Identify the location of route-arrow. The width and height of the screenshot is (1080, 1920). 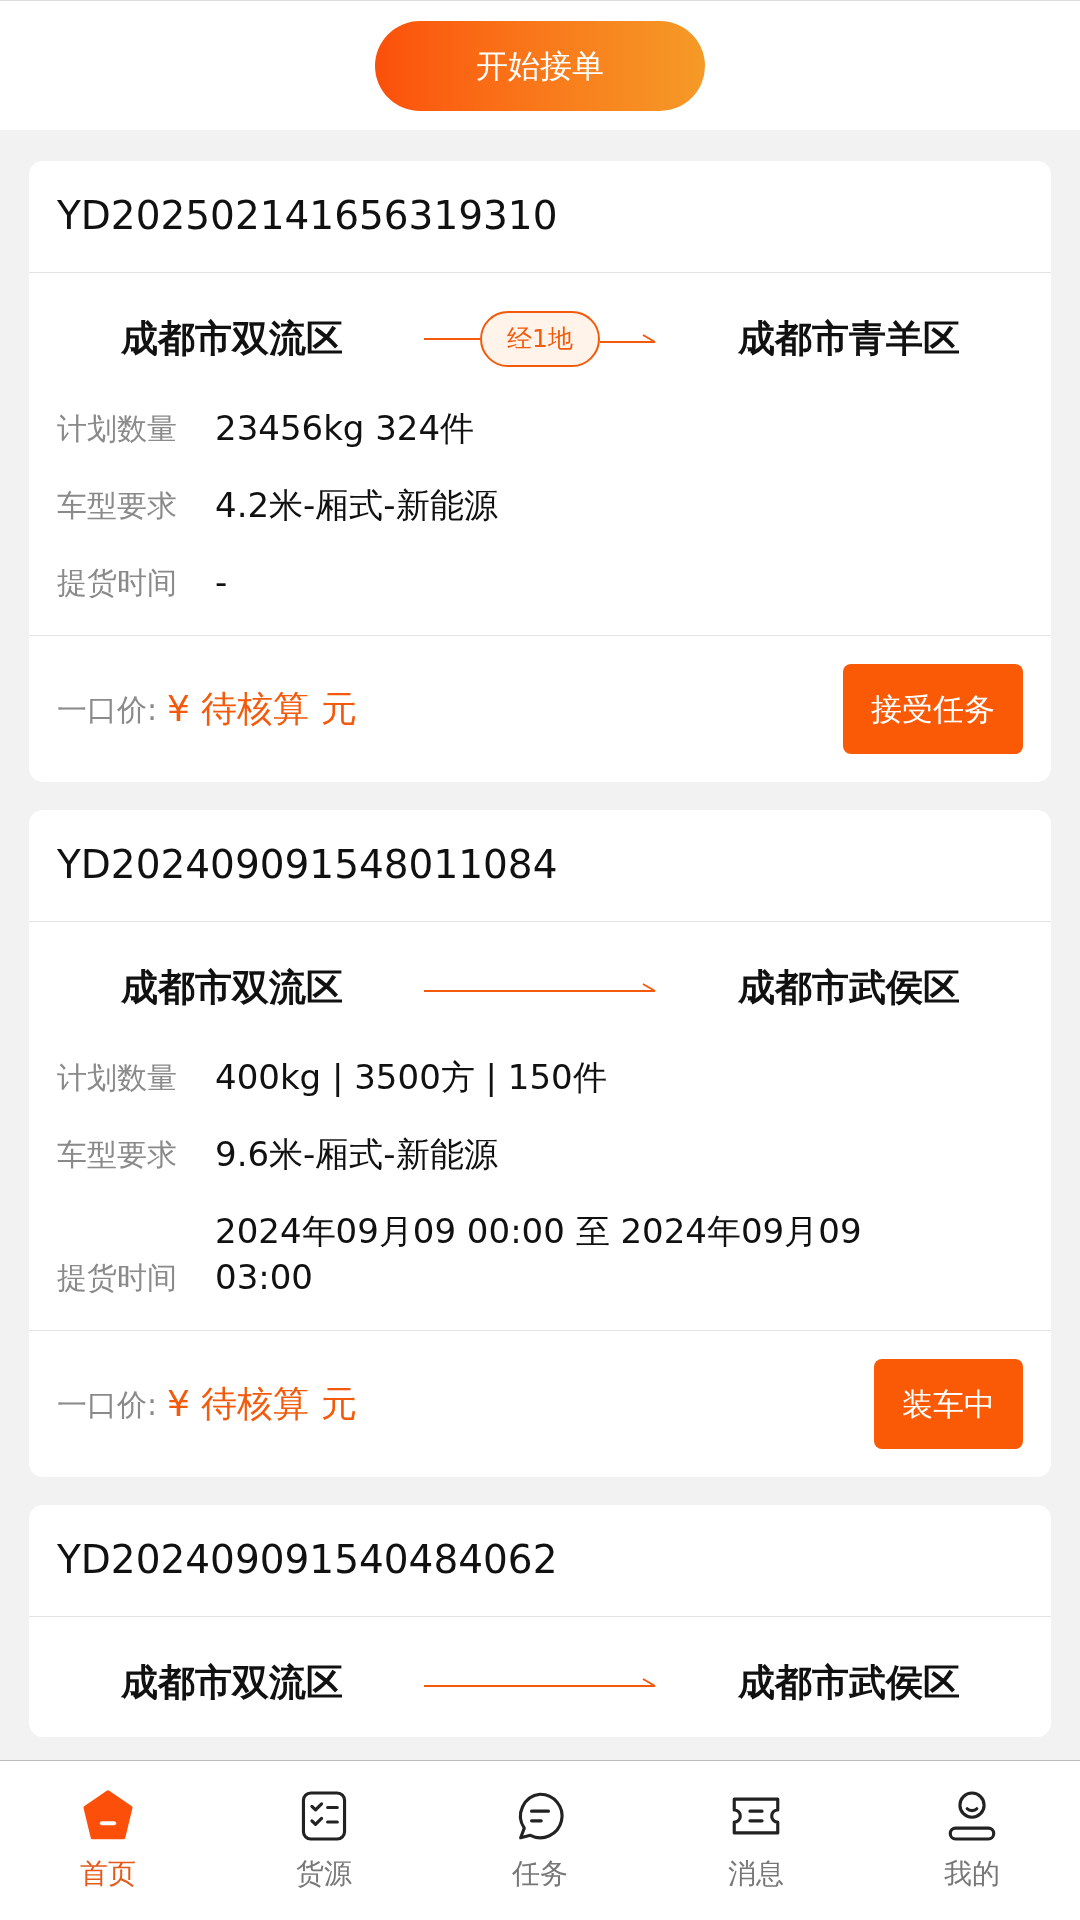
(628, 339).